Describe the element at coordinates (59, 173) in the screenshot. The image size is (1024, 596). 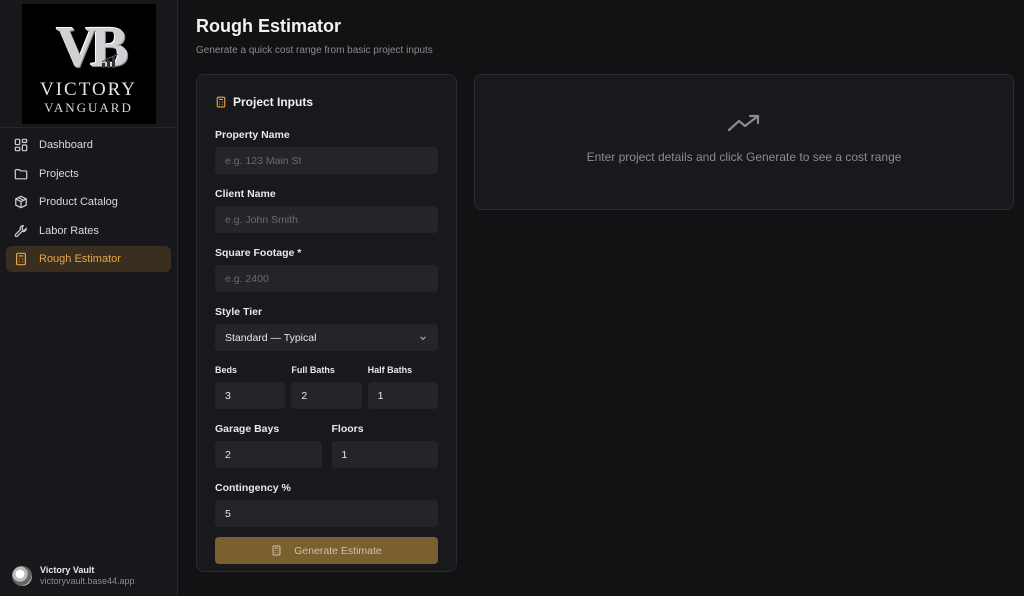
I see `sidebar-item-label: Projects` at that location.